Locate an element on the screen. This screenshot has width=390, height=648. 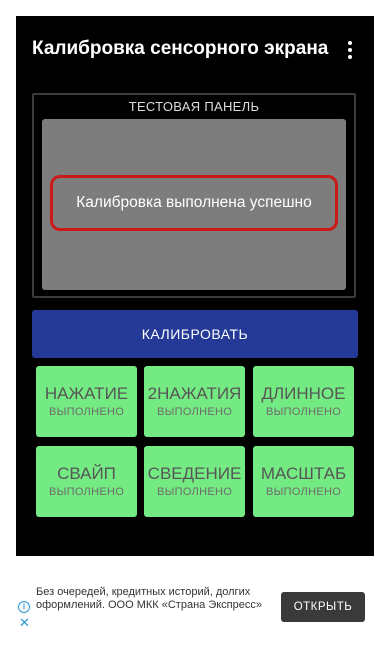
result-highlight: Калибровка выполнена успешно is located at coordinates (194, 203).